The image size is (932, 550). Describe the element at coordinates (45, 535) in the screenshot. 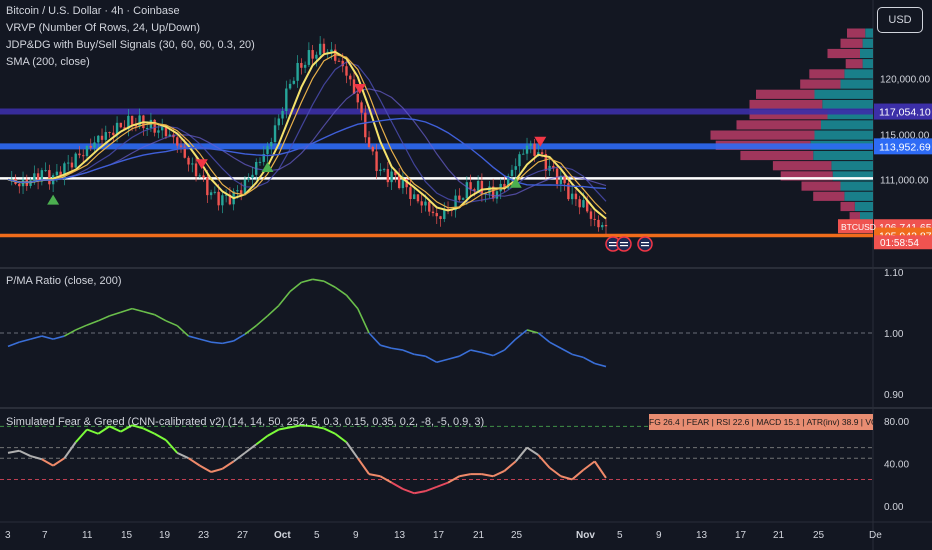

I see `time-axis-tick: 7` at that location.